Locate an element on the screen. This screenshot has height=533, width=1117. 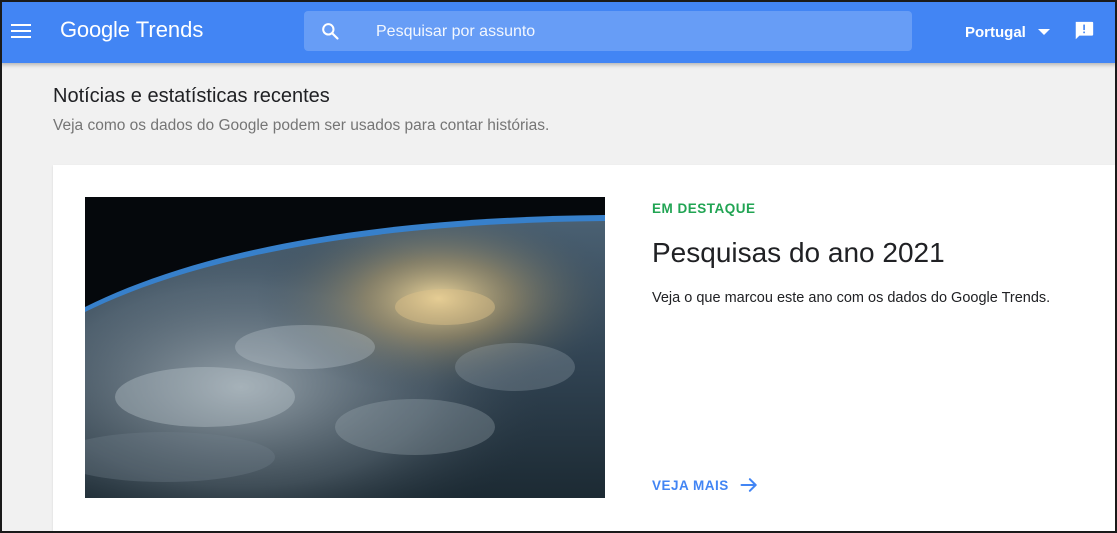
search-input is located at coordinates (636, 32).